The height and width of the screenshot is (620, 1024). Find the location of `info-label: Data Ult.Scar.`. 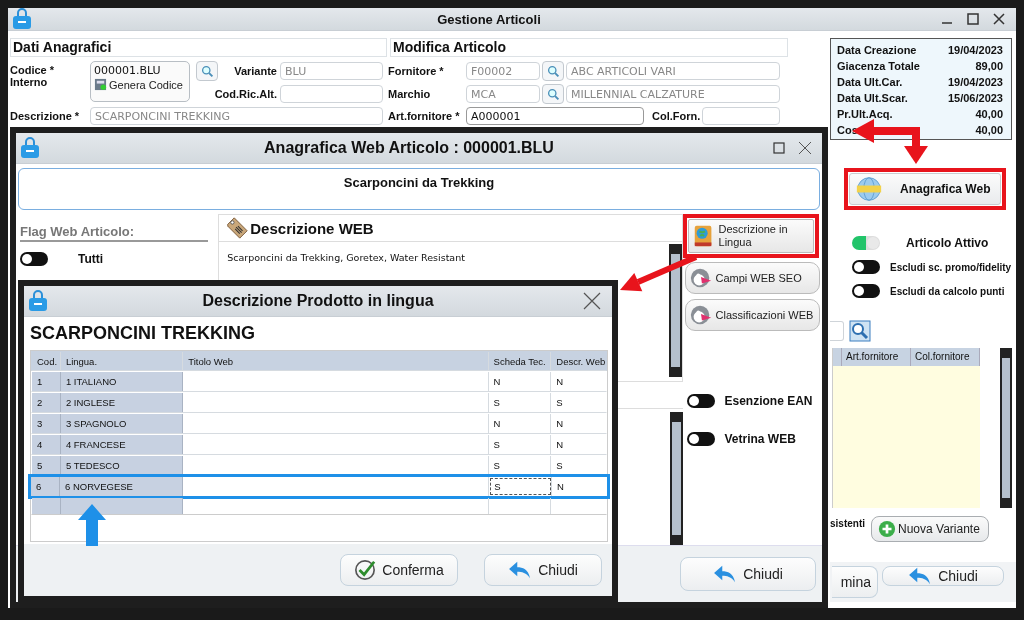

info-label: Data Ult.Scar. is located at coordinates (872, 98).